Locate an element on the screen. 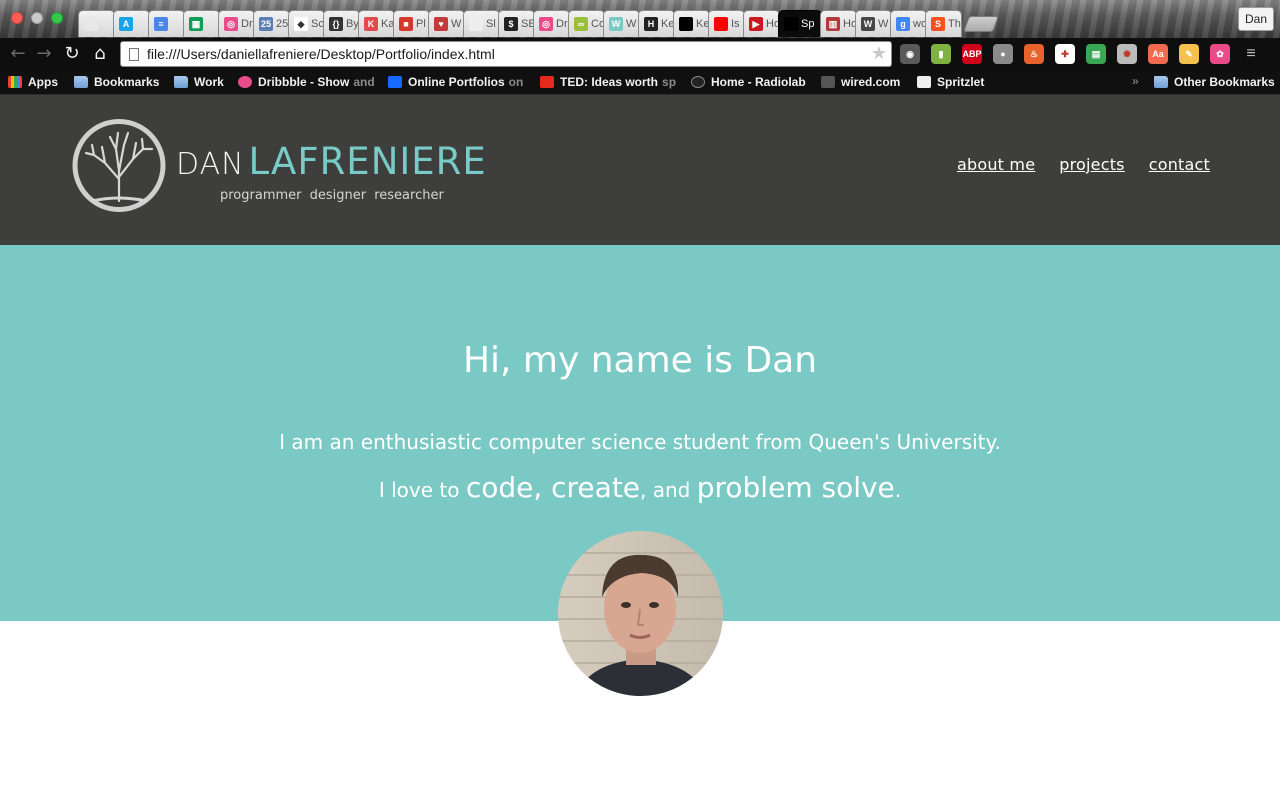 The width and height of the screenshot is (1280, 800). browser-tab: ■ Pl is located at coordinates (411, 23).